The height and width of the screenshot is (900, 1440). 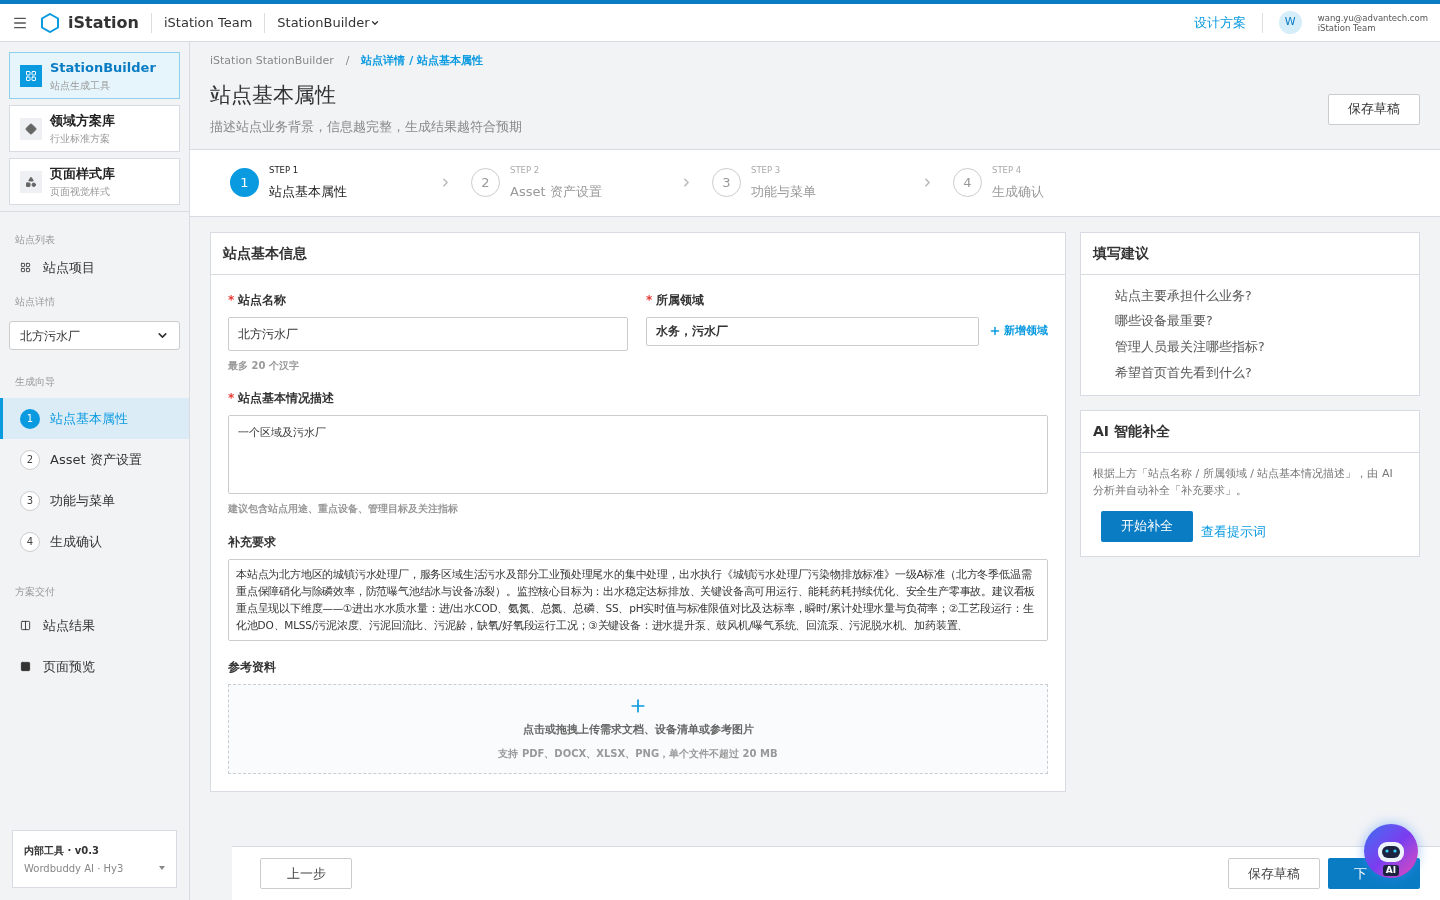 What do you see at coordinates (103, 68) in the screenshot?
I see `tool-title: StationBuilder` at bounding box center [103, 68].